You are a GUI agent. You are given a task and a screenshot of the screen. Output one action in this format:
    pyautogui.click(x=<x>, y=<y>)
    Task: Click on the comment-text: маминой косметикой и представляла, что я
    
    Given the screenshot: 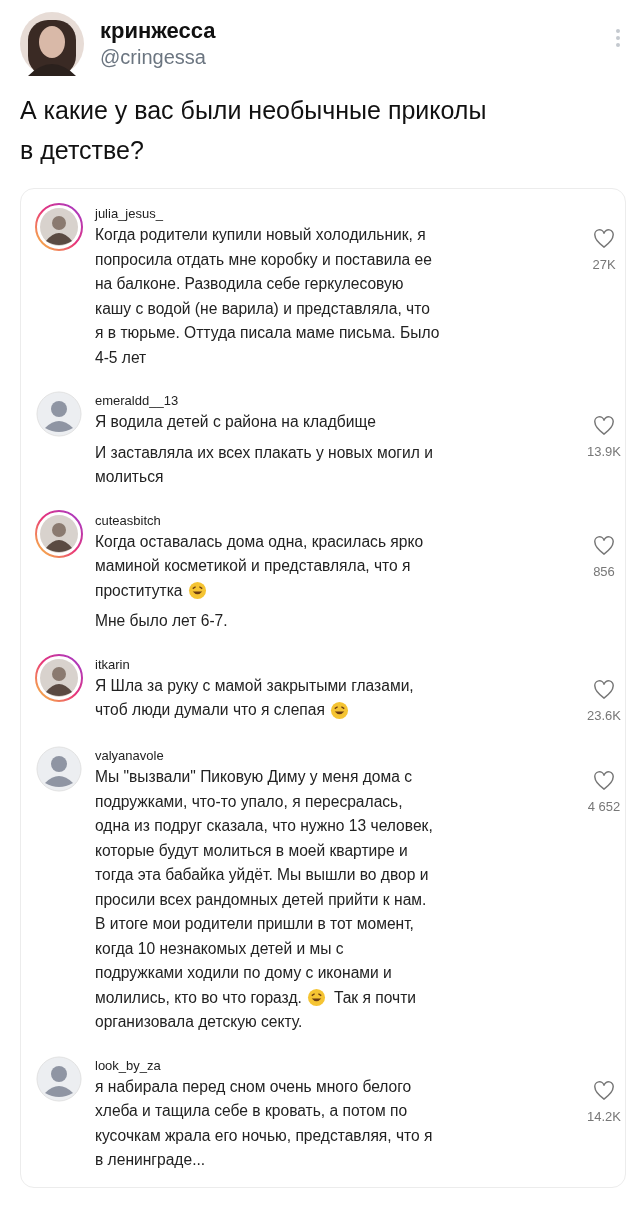 What is the action you would take?
    pyautogui.click(x=253, y=566)
    